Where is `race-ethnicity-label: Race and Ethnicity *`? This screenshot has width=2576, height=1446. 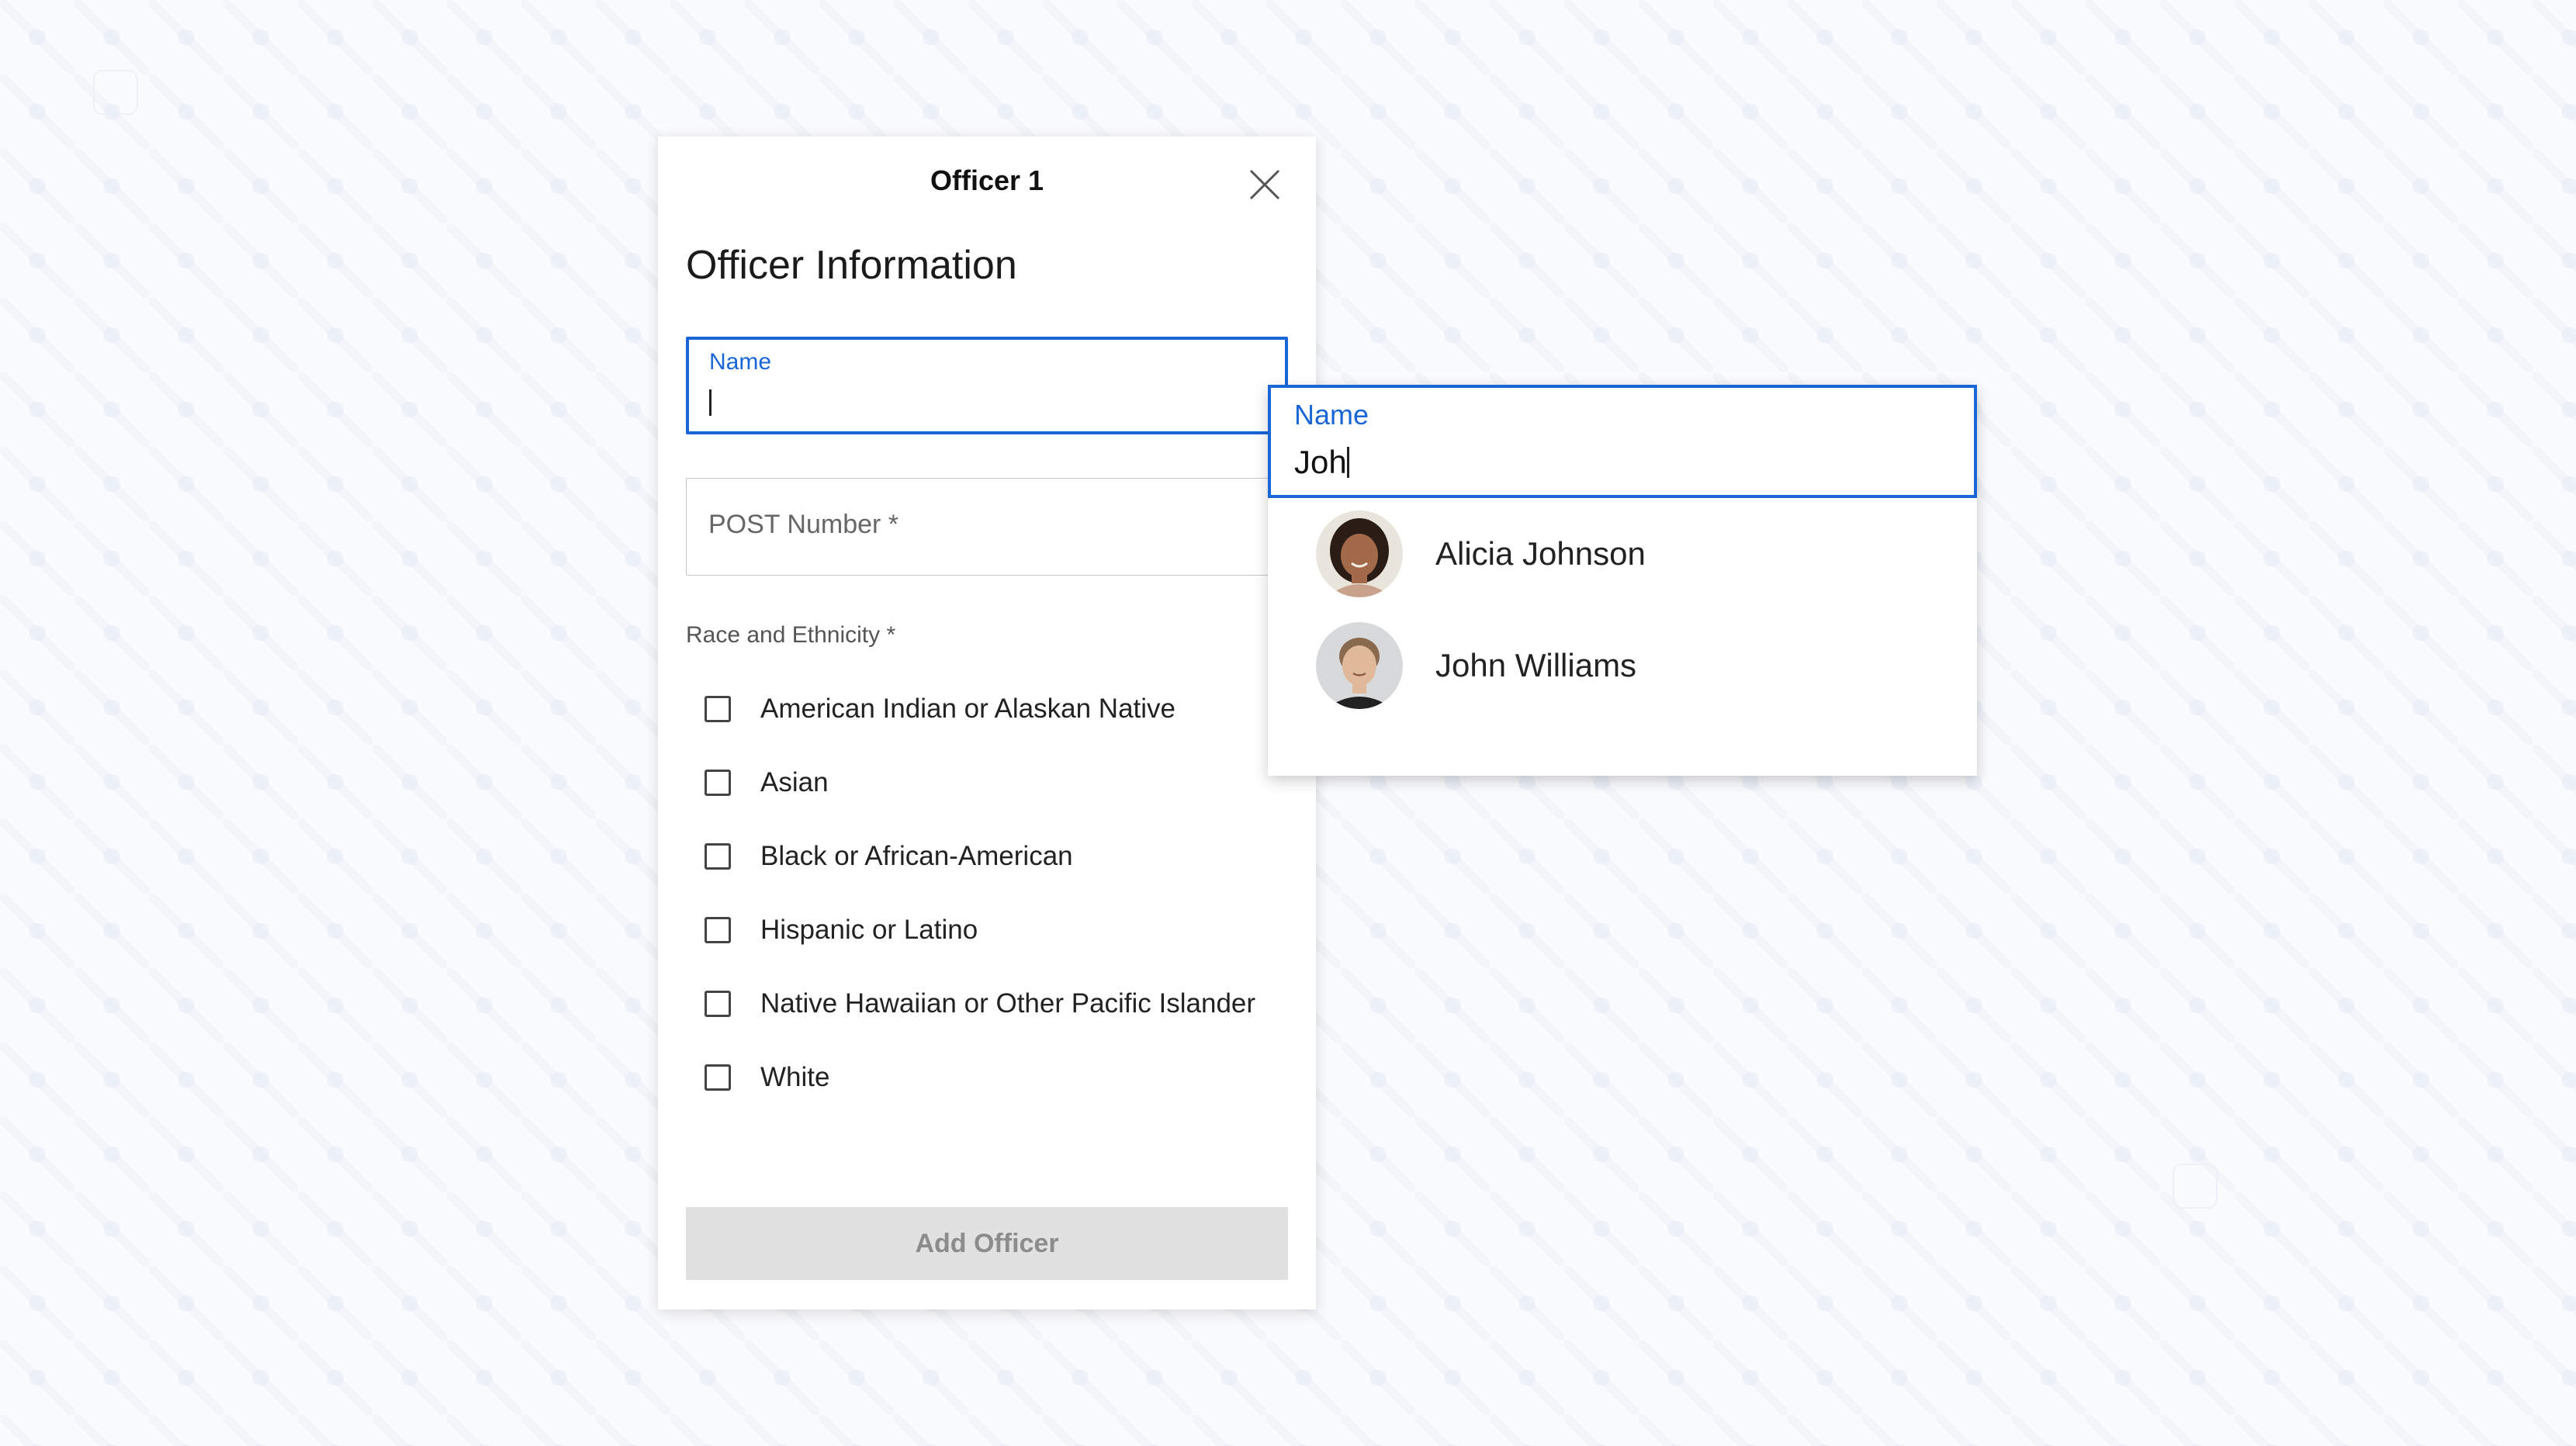
race-ethnicity-label: Race and Ethnicity * is located at coordinates (791, 635).